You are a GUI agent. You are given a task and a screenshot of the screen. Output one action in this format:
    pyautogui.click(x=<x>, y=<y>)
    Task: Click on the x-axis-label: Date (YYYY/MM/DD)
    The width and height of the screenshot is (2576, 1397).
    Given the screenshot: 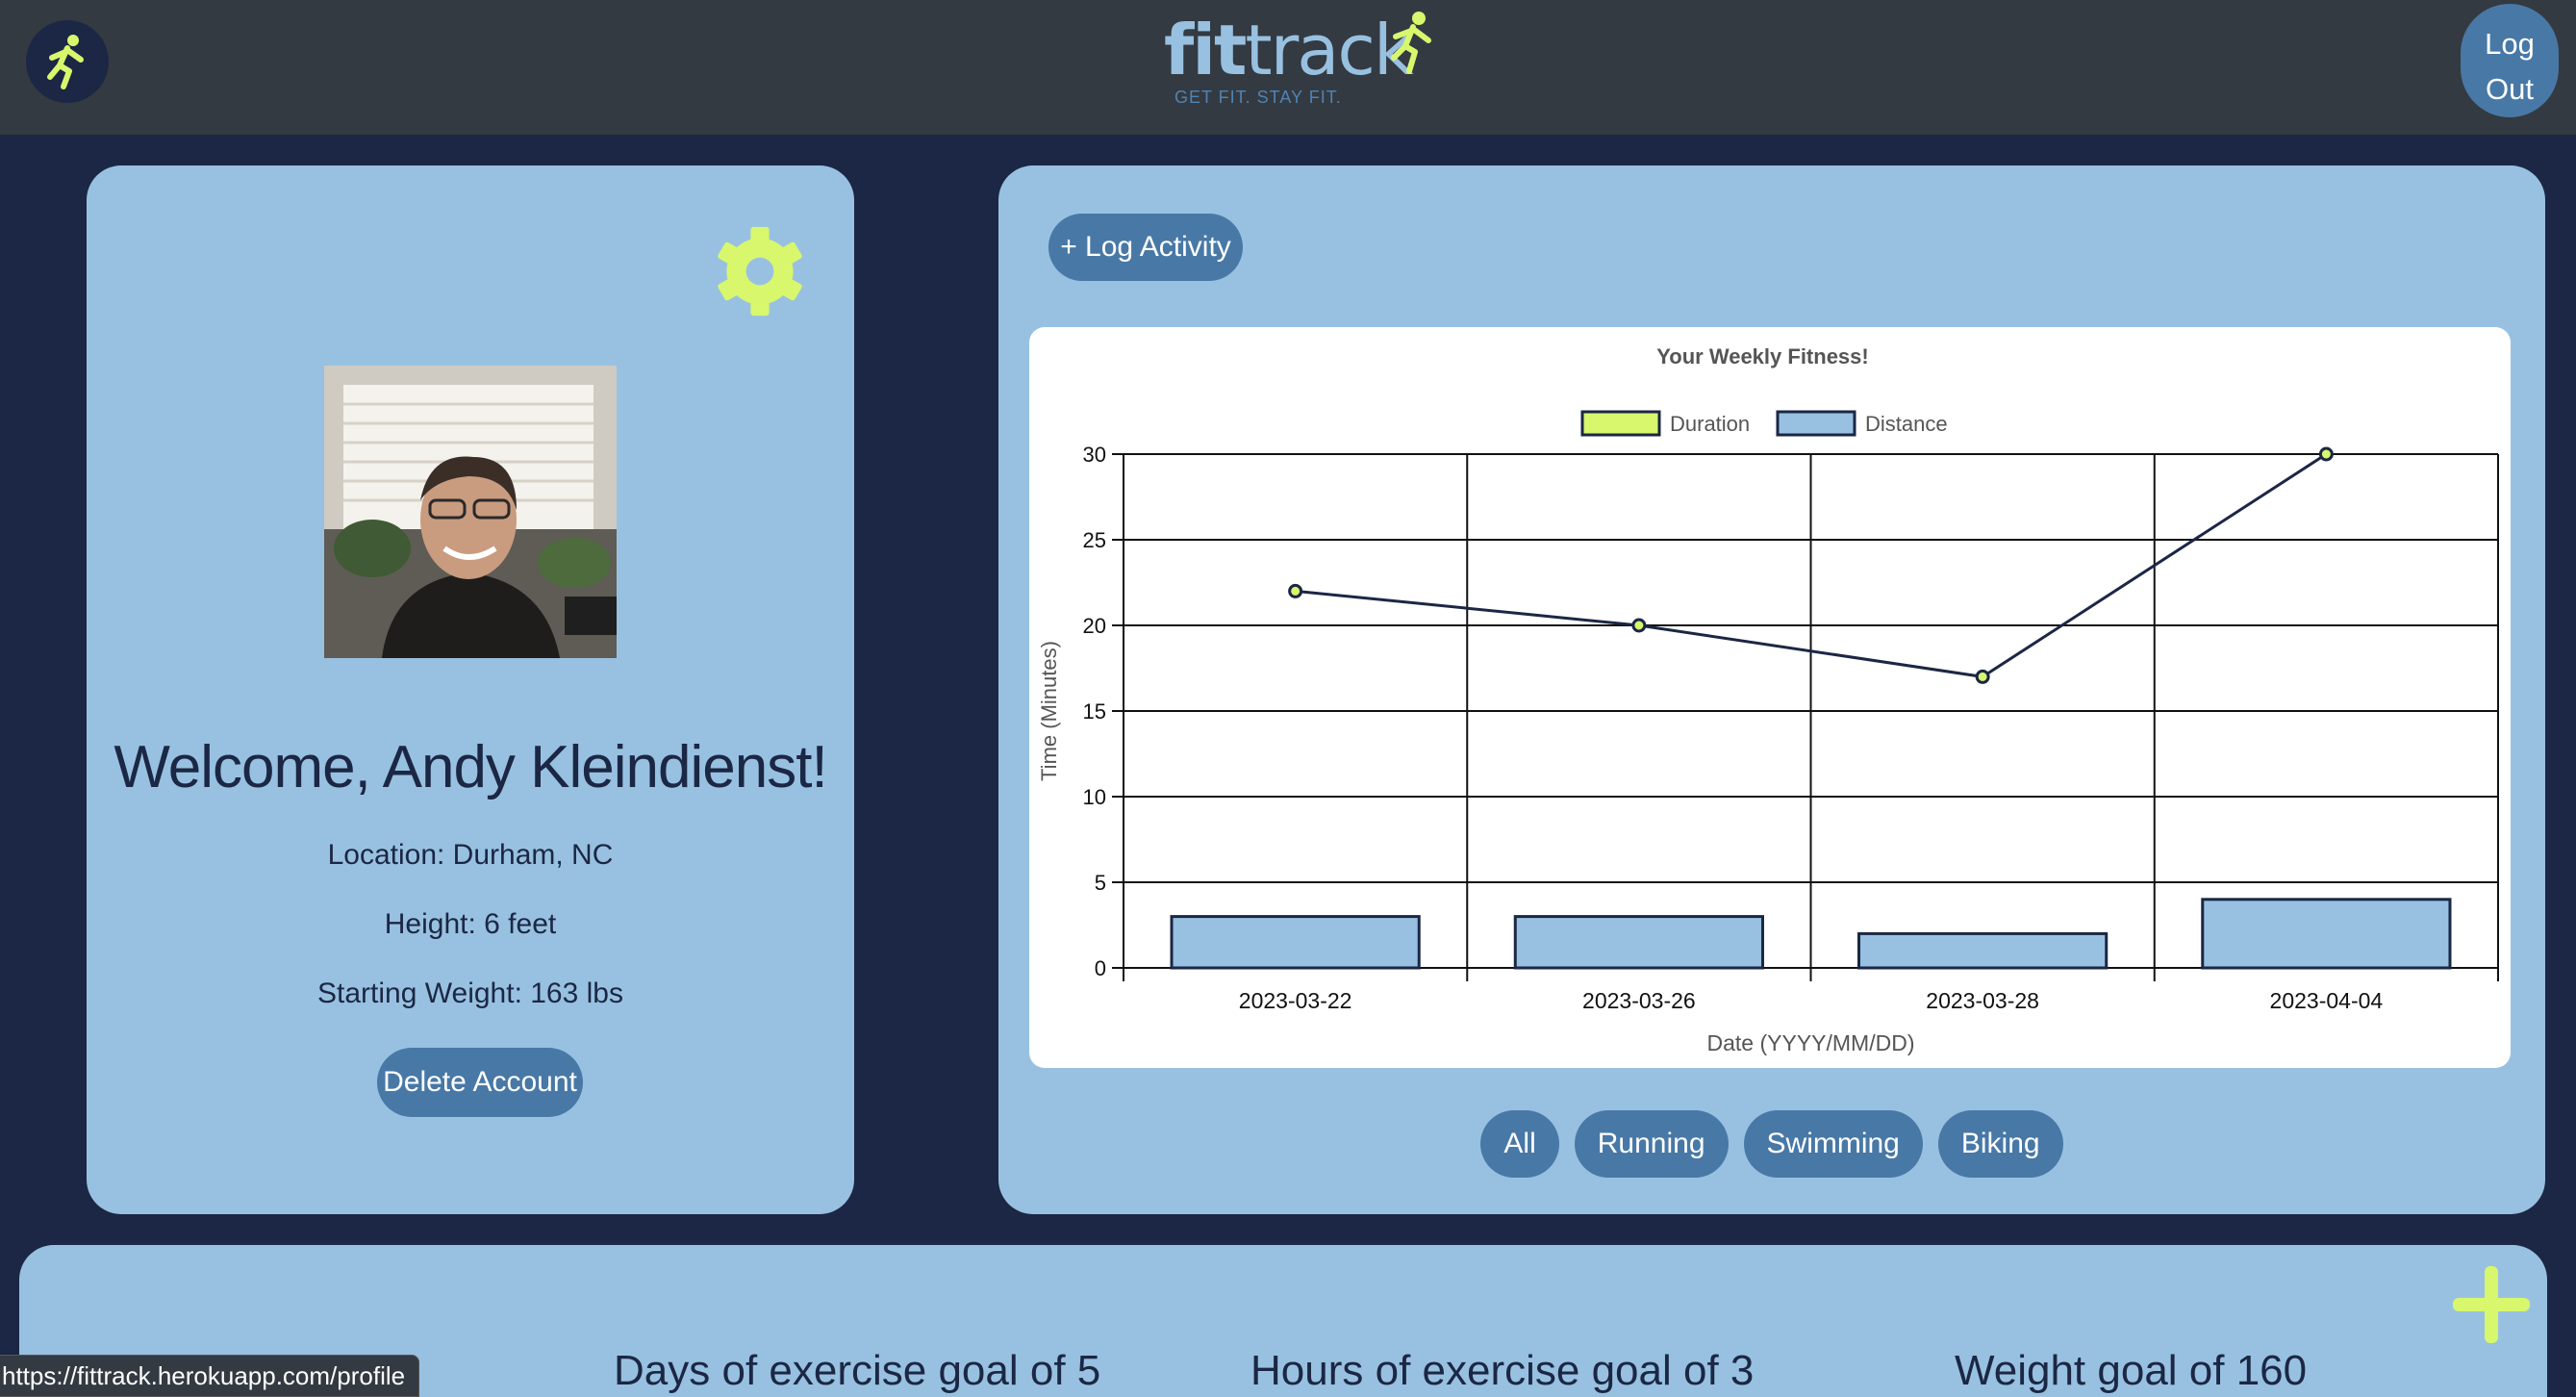 What is the action you would take?
    pyautogui.click(x=1811, y=1042)
    